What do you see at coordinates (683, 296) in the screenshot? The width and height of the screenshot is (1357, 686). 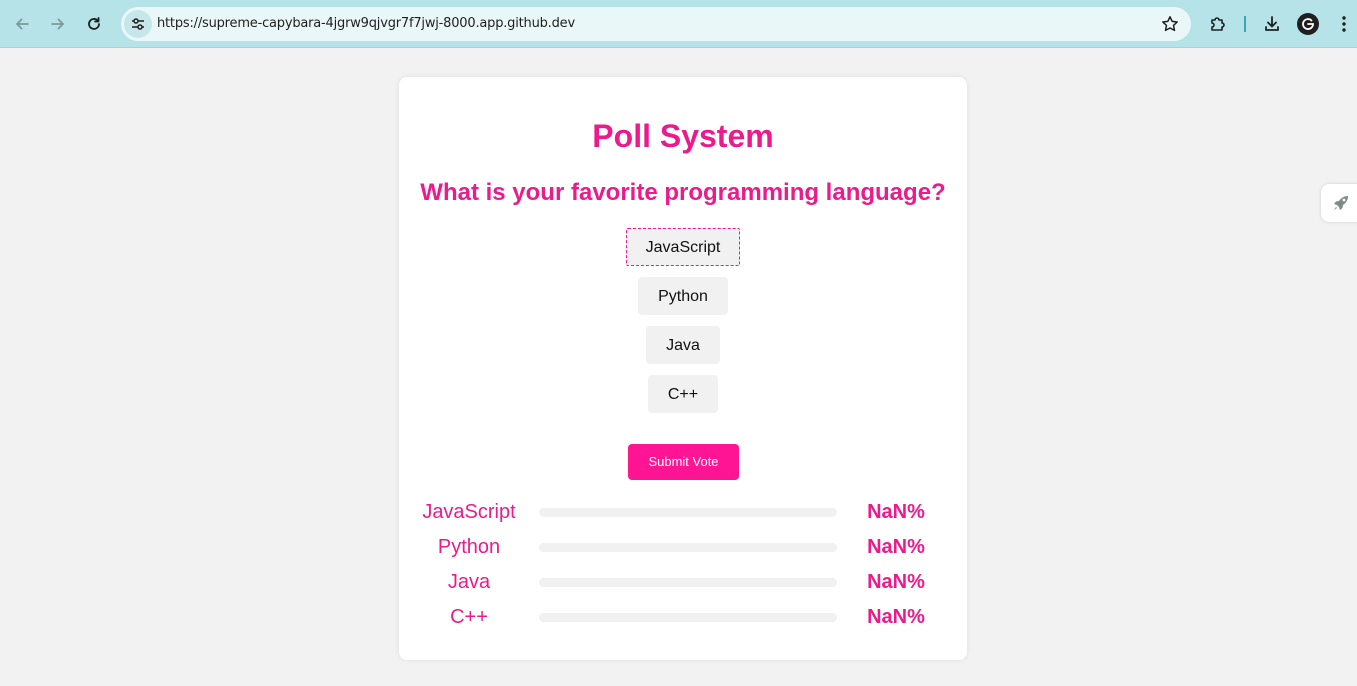 I see `option-python-button: Python` at bounding box center [683, 296].